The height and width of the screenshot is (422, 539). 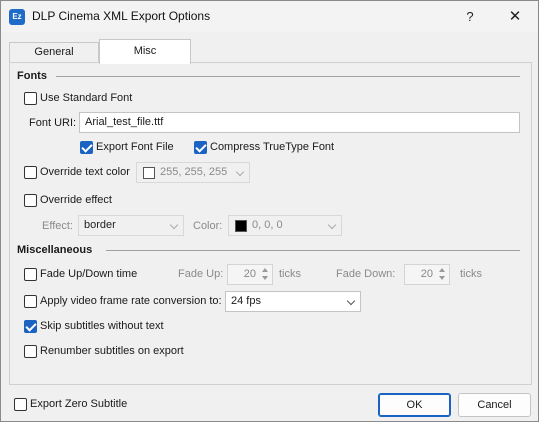 I want to click on effect-color-picker: 0, 0, 0, so click(x=285, y=225).